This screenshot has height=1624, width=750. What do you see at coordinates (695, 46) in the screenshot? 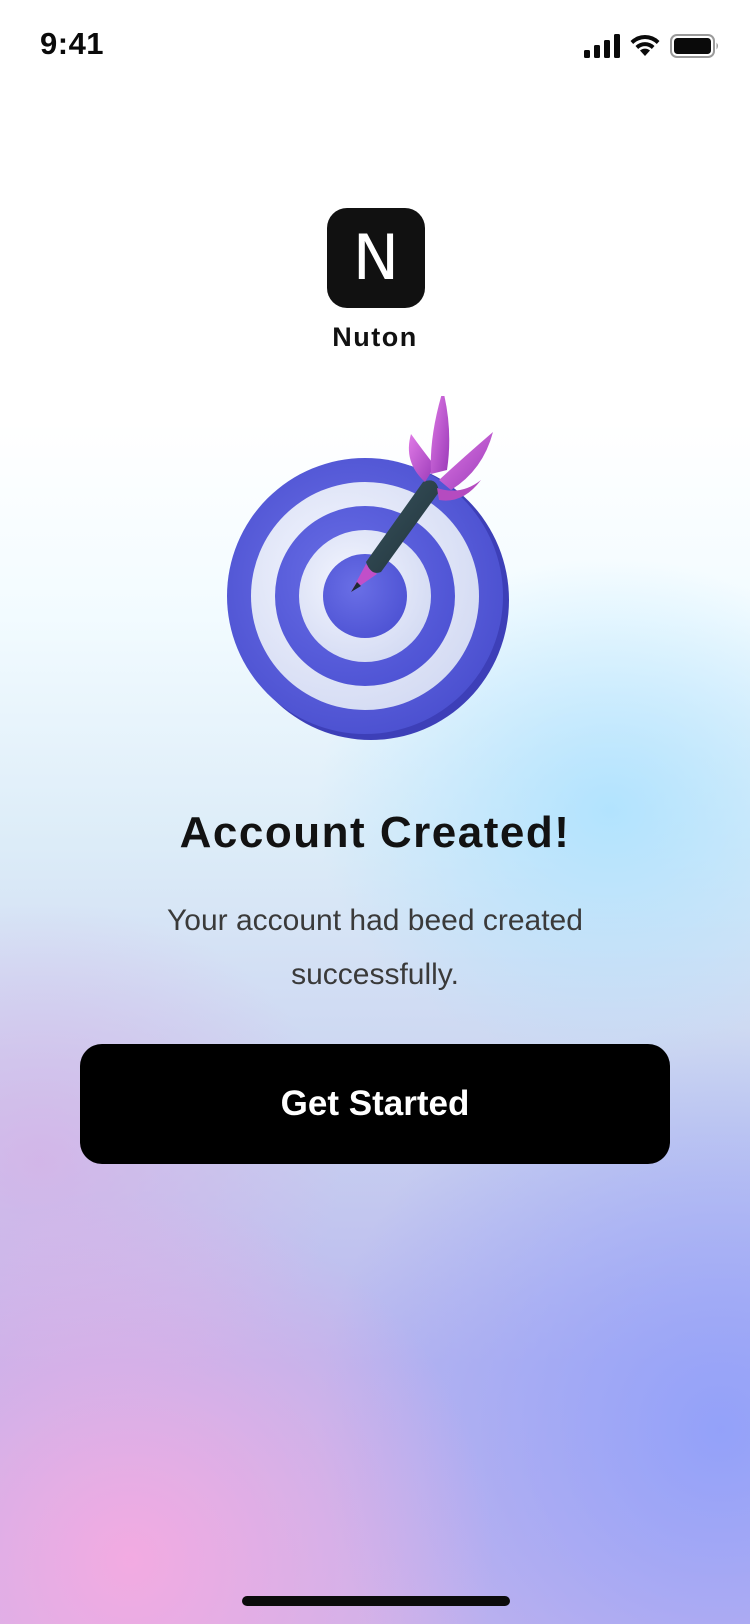
I see `battery-icon` at bounding box center [695, 46].